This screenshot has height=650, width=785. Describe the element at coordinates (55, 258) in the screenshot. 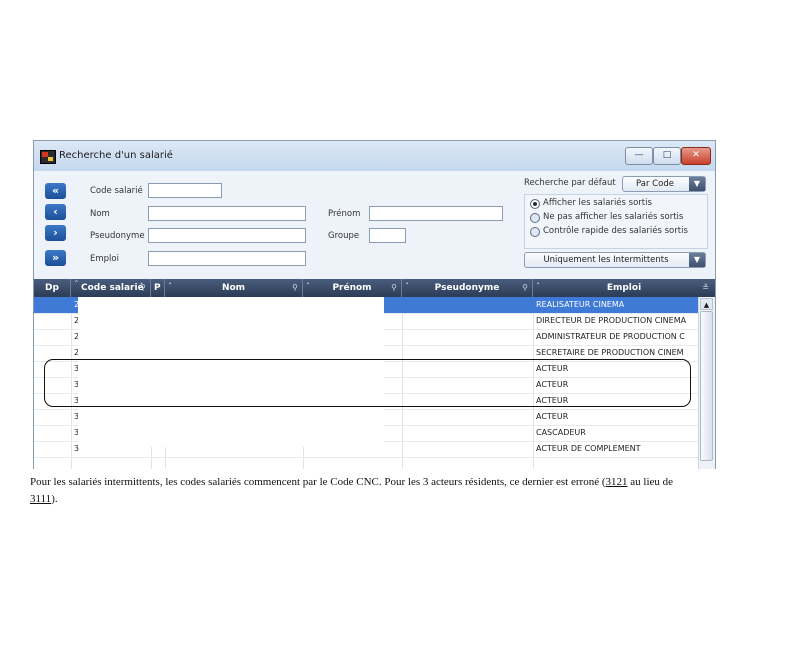

I see `last-record-button: »` at that location.